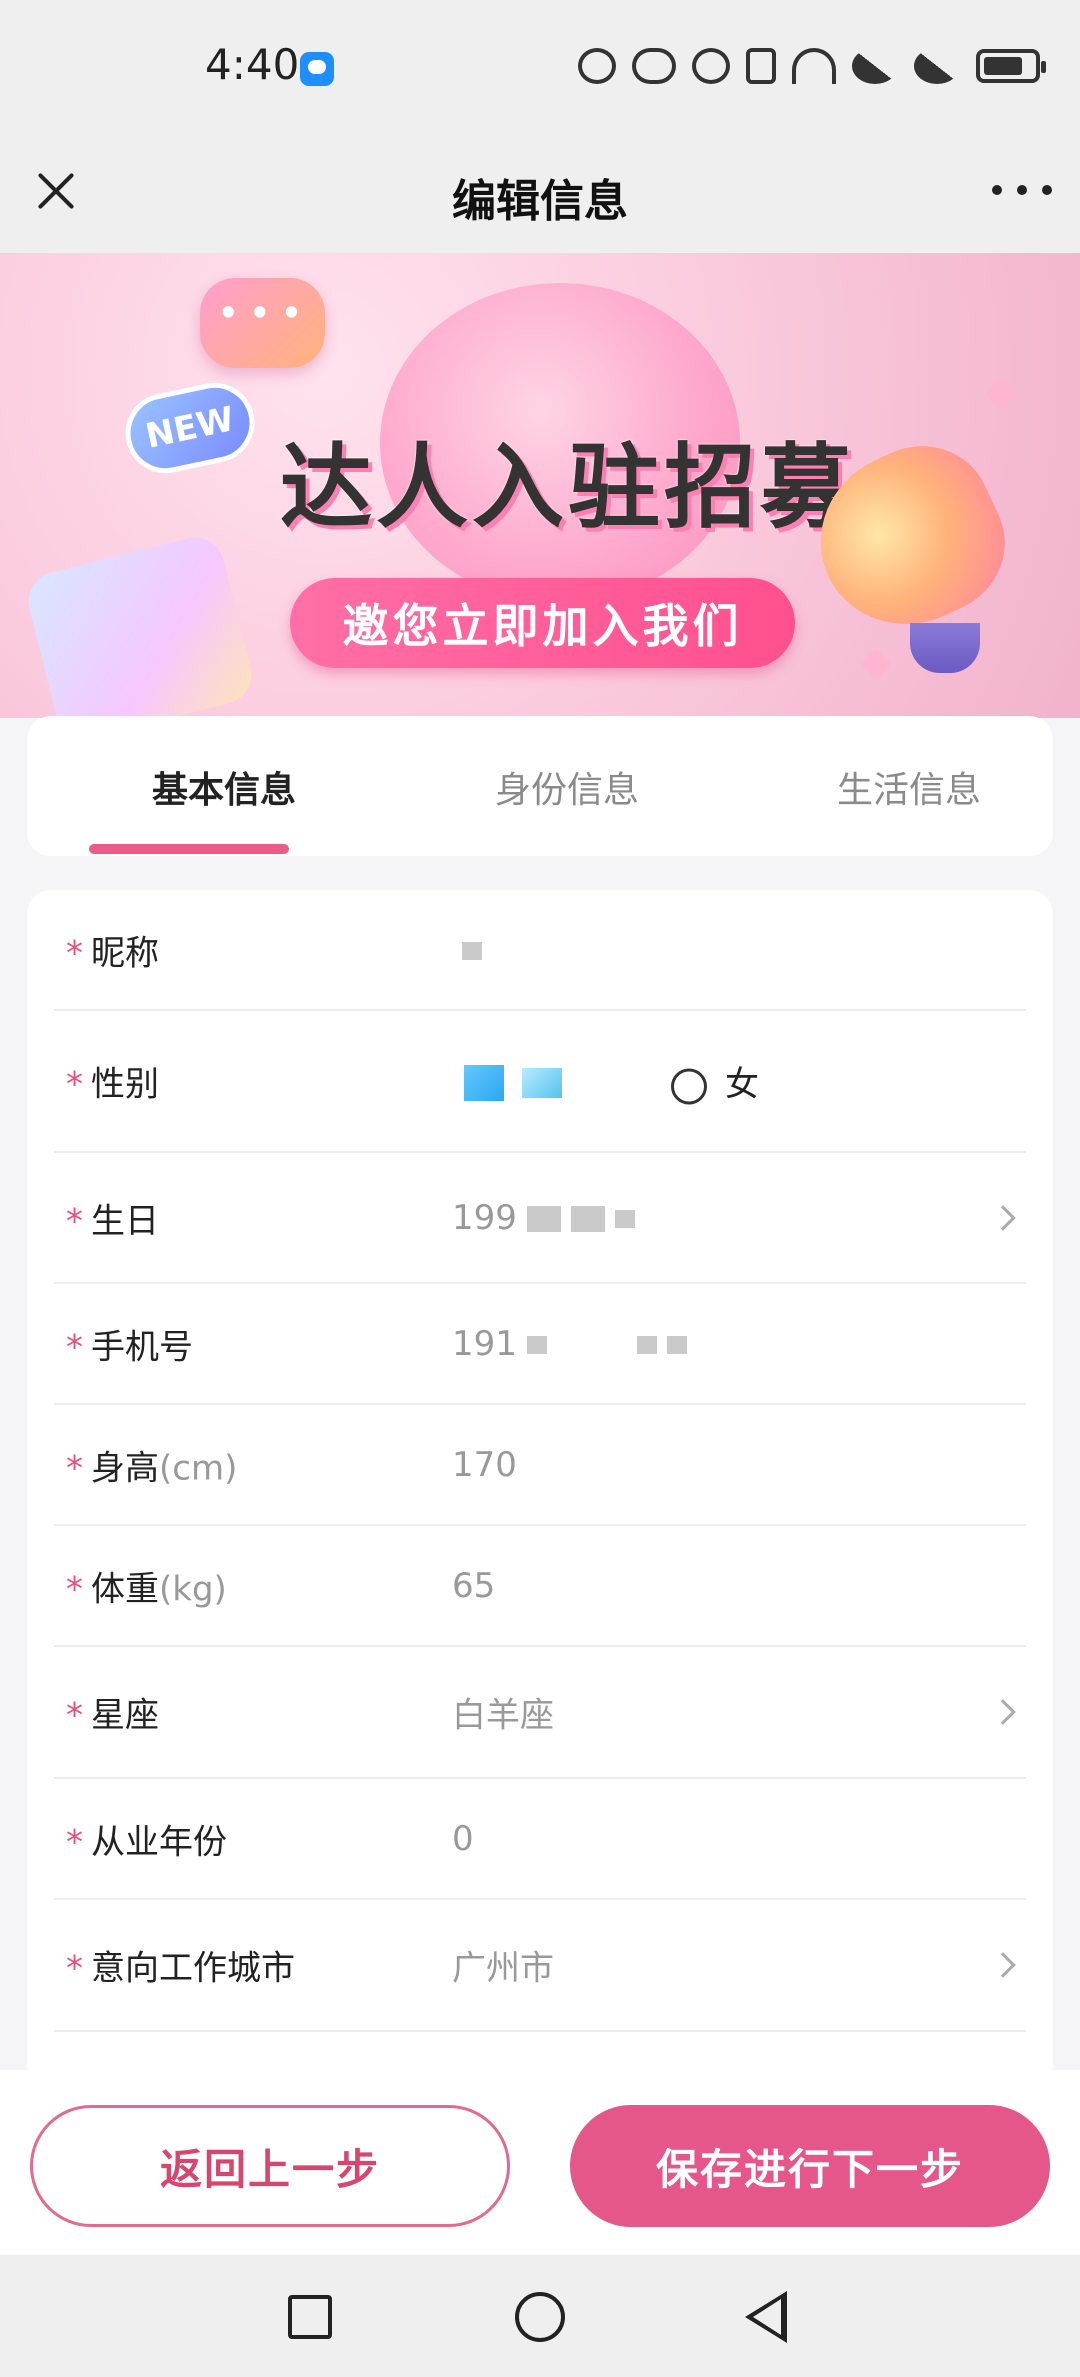  Describe the element at coordinates (503, 1715) in the screenshot. I see `zodiac-value: 白羊座` at that location.